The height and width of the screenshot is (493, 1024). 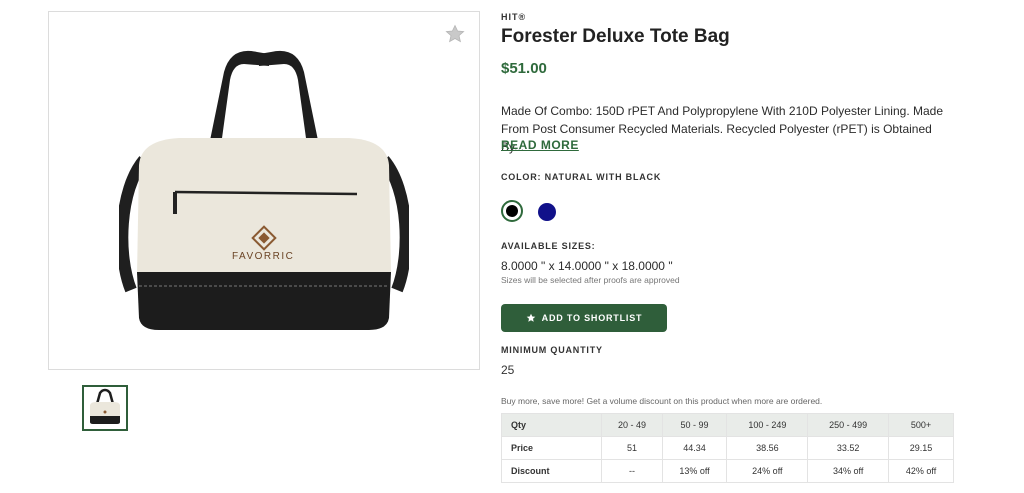 What do you see at coordinates (105, 408) in the screenshot?
I see `product-thumbnail` at bounding box center [105, 408].